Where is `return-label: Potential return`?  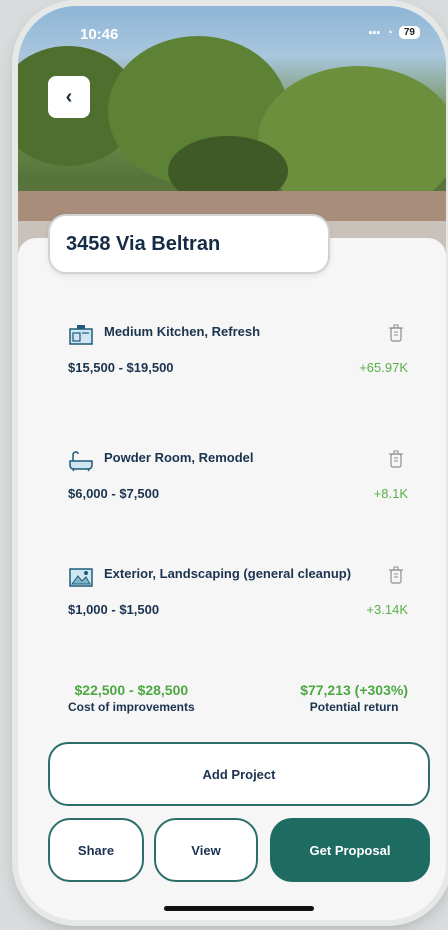
return-label: Potential return is located at coordinates (354, 707).